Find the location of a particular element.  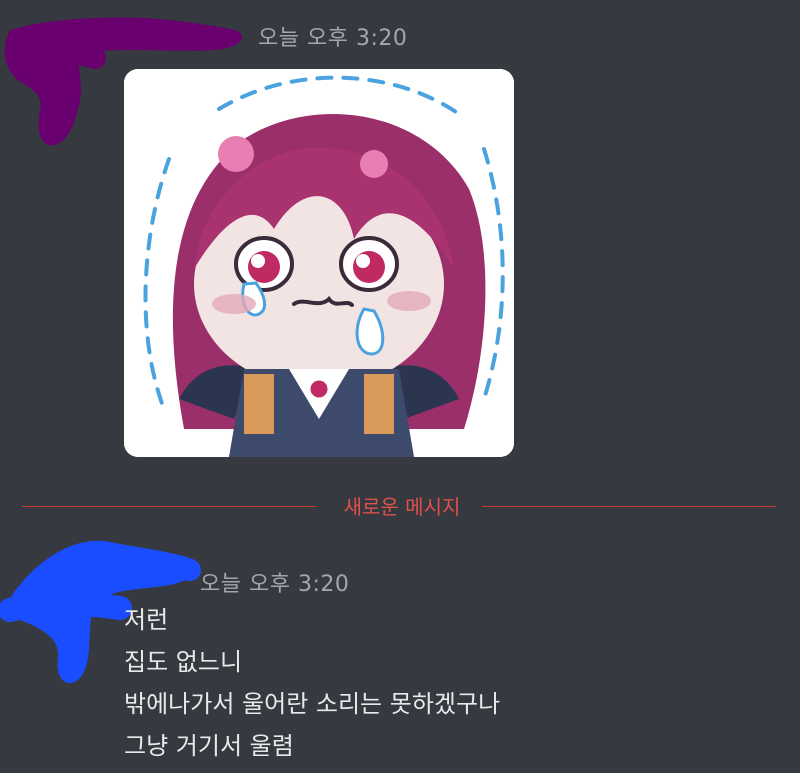

new-messages-divider: 새로운 메시지 is located at coordinates (399, 507).